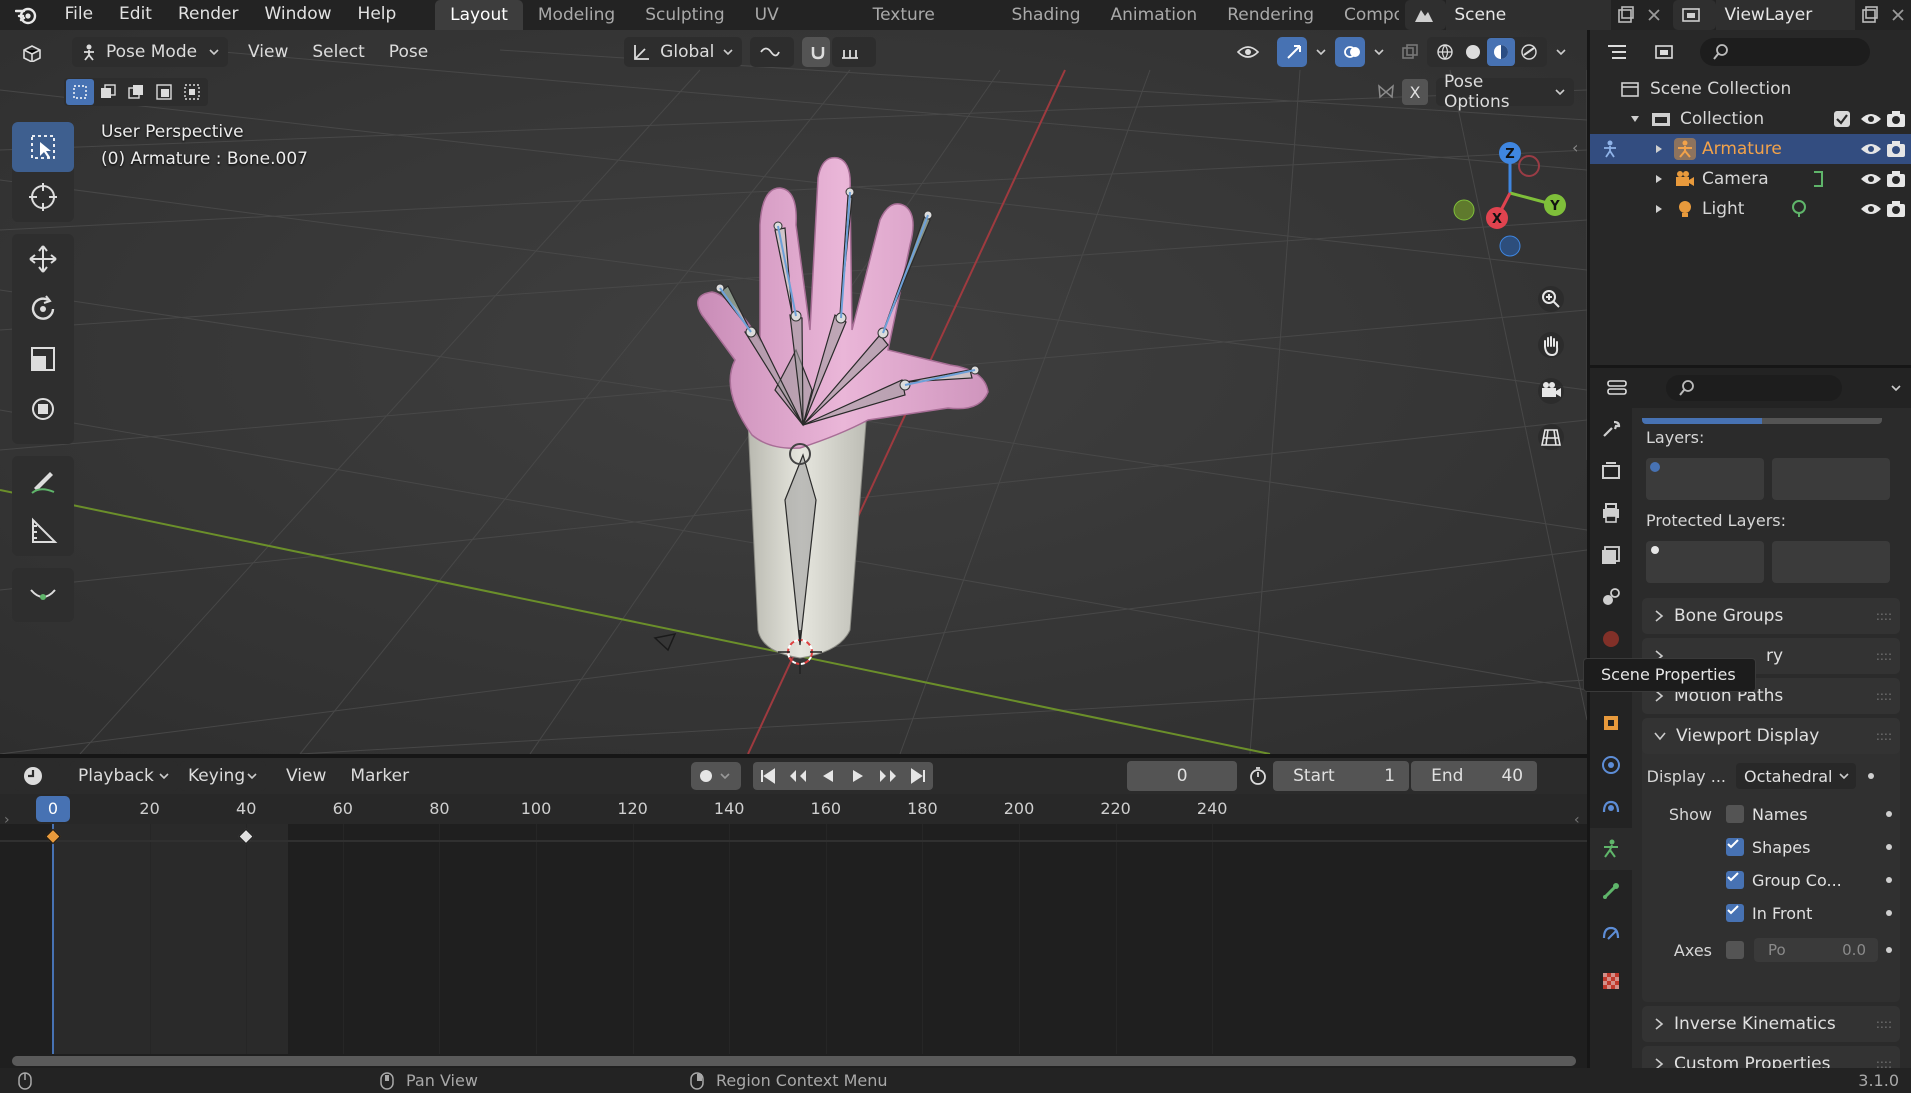 This screenshot has width=1911, height=1093. Describe the element at coordinates (927, 27) in the screenshot. I see `tab-texture-paint: Texture Paint` at that location.